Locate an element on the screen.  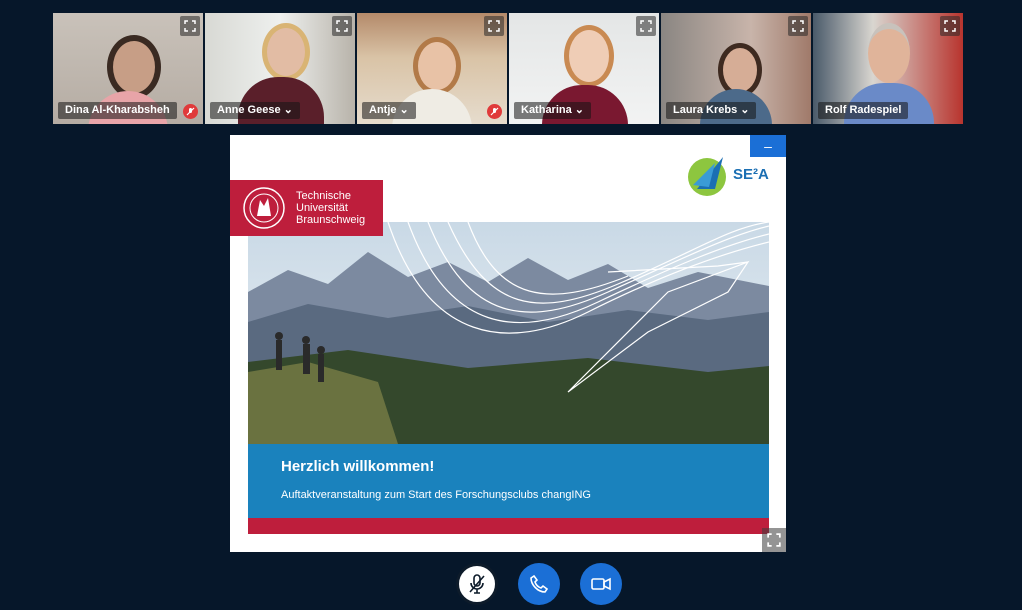
leave-call-button is located at coordinates (539, 584).